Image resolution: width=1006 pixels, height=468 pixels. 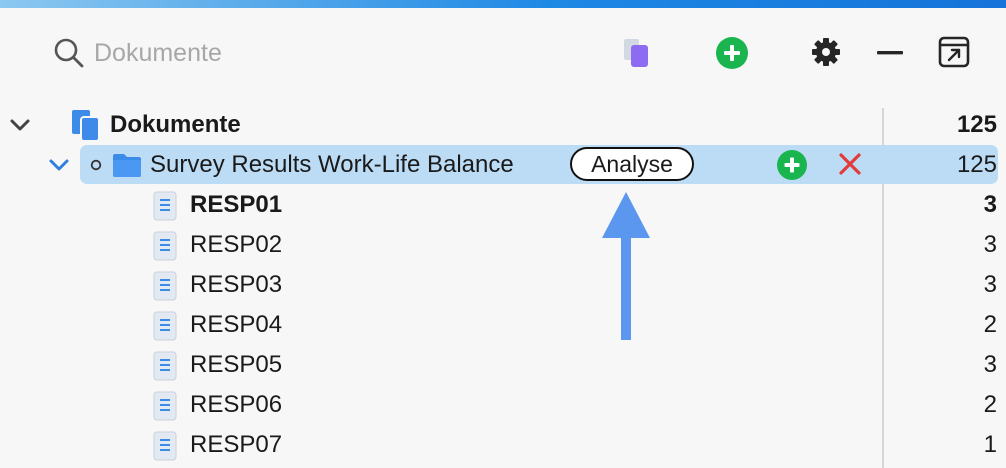 I want to click on tree-root-row: Dokumente 125, so click(x=503, y=125).